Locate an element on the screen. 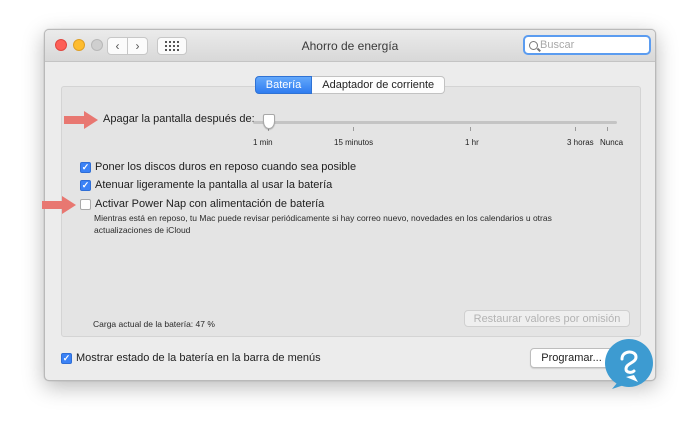 This screenshot has height=439, width=700. restore-defaults-button: Restaurar valores por omisión is located at coordinates (547, 318).